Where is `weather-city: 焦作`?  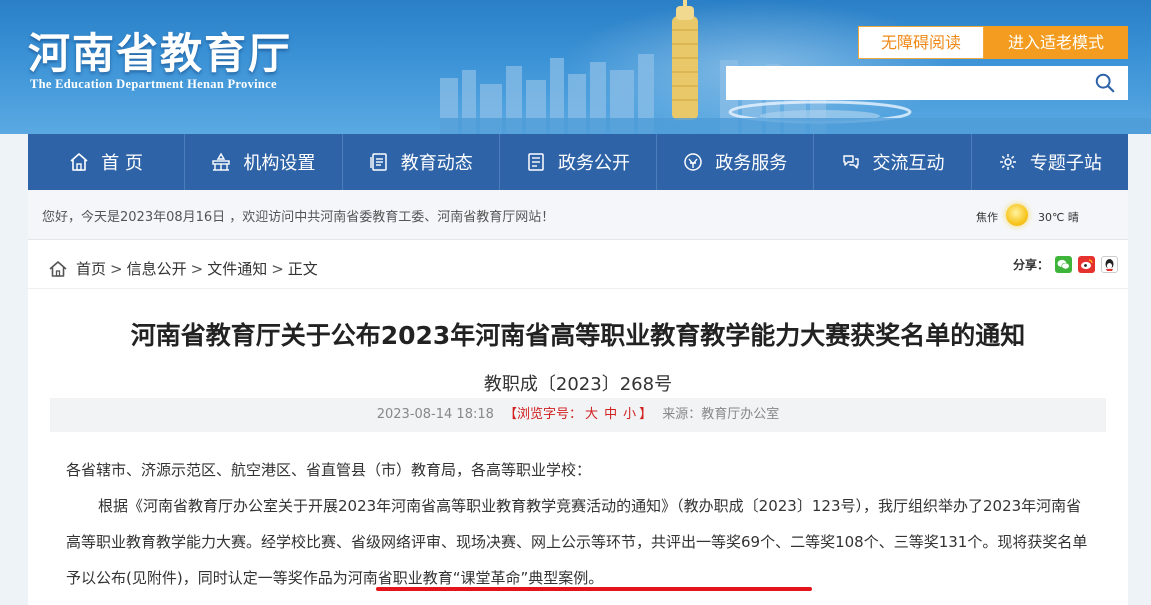
weather-city: 焦作 is located at coordinates (987, 217).